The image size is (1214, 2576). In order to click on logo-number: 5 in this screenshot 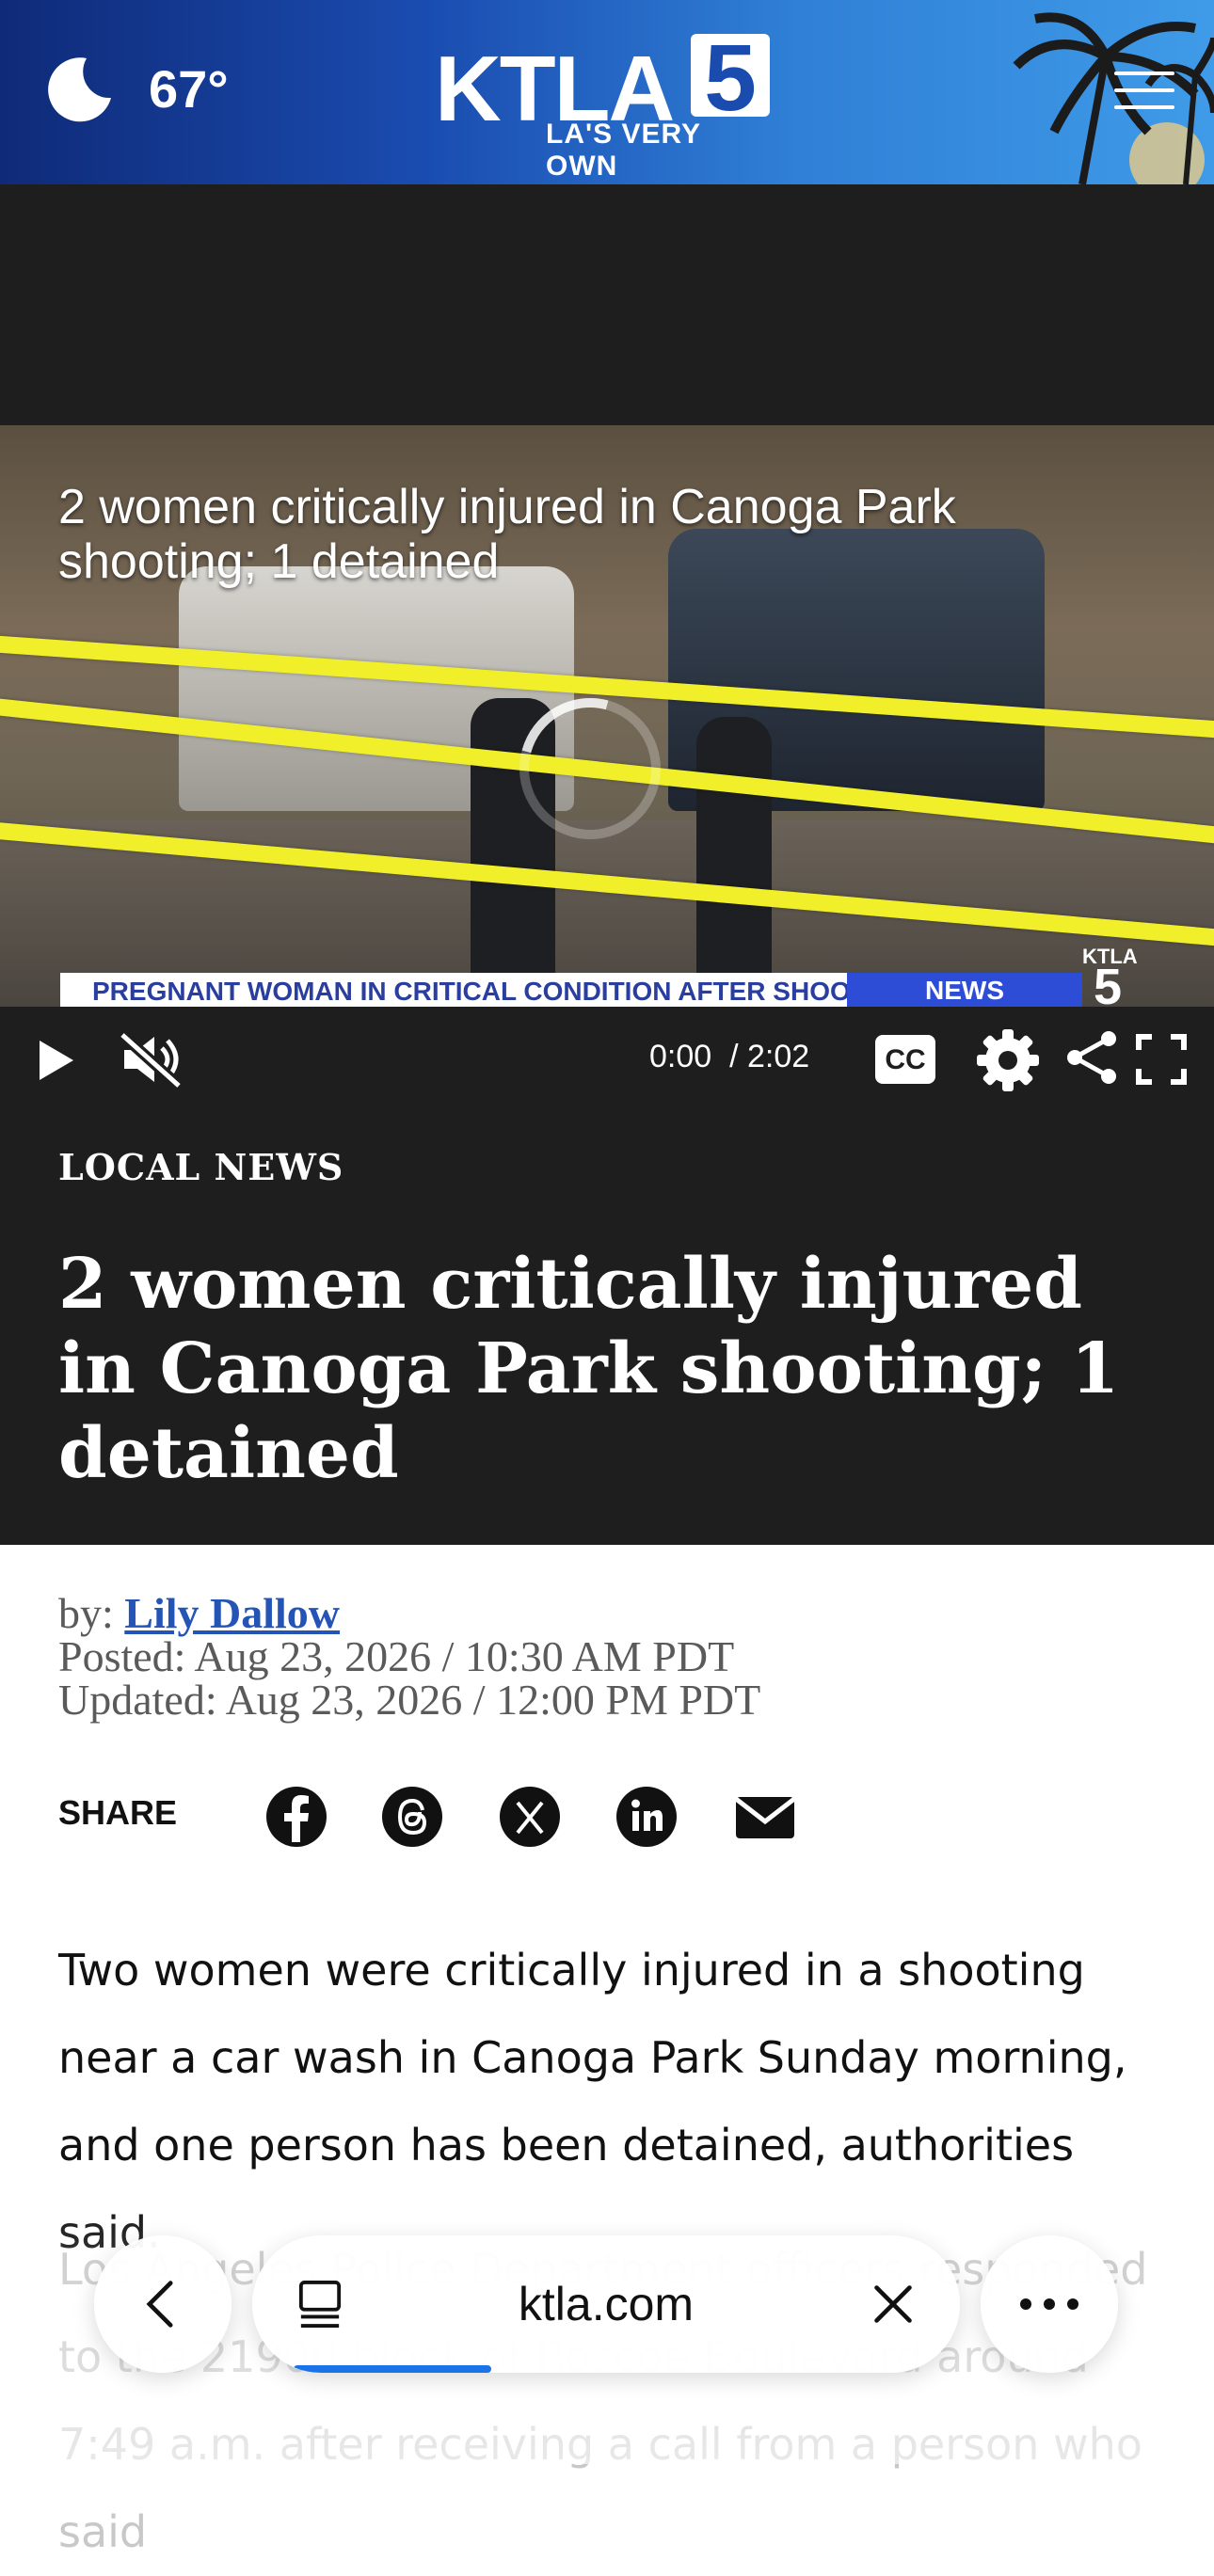, I will do `click(730, 78)`.